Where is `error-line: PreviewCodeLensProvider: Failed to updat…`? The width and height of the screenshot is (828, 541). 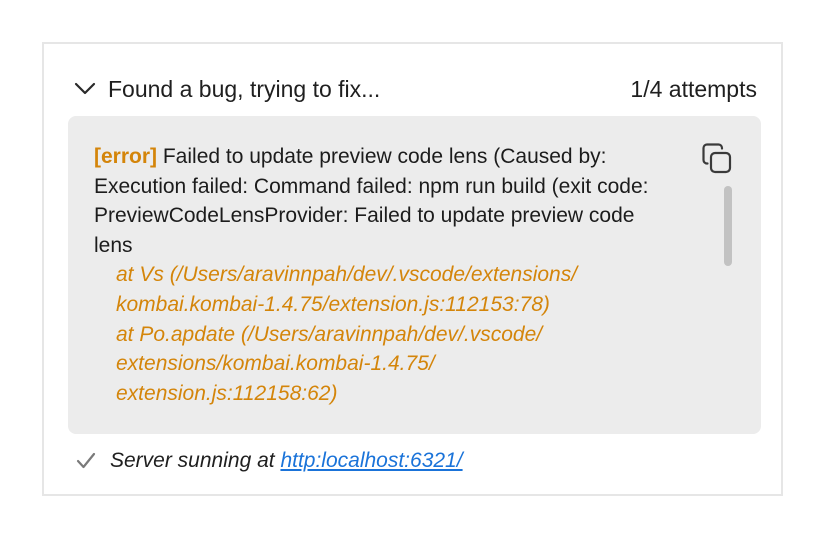
error-line: PreviewCodeLensProvider: Failed to updat… is located at coordinates (364, 216).